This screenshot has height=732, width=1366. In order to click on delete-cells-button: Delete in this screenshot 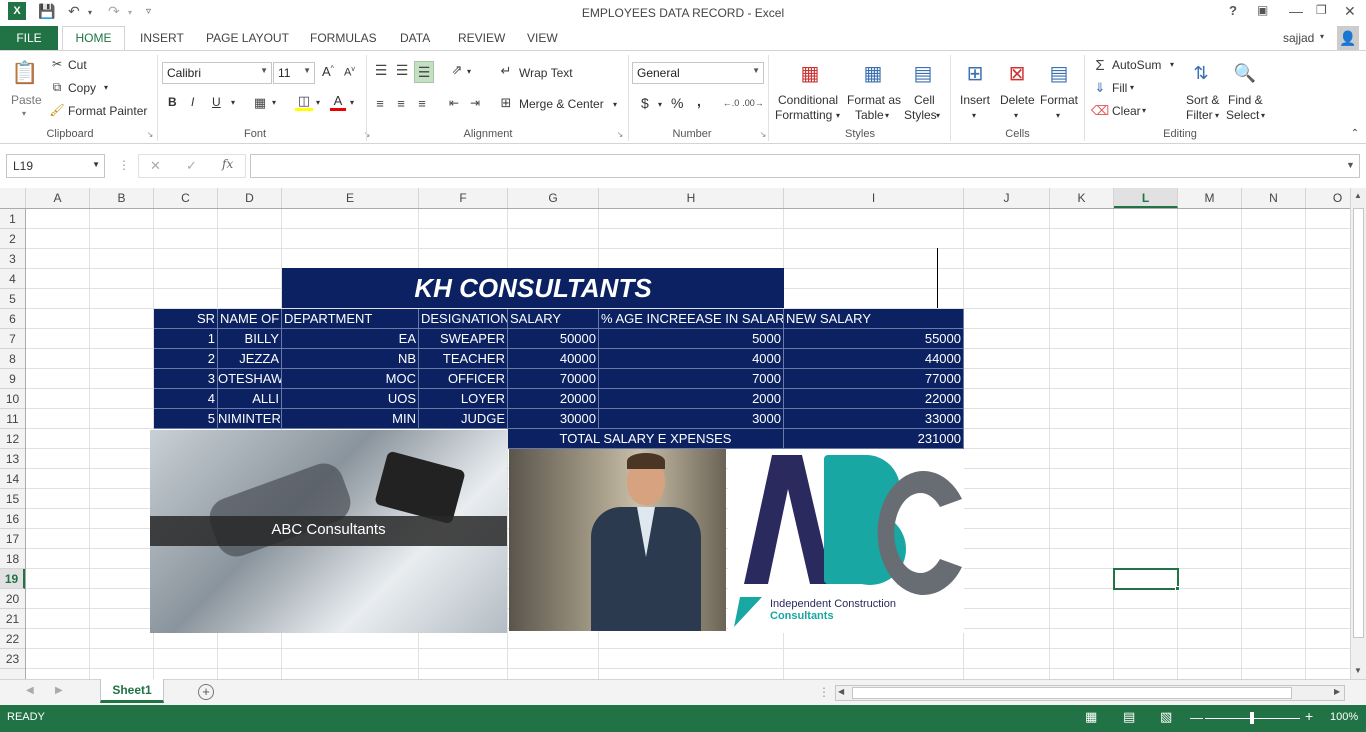, I will do `click(1017, 100)`.